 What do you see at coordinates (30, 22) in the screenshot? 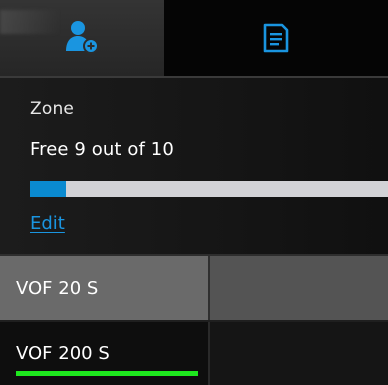
I see `tab-edge-blur` at bounding box center [30, 22].